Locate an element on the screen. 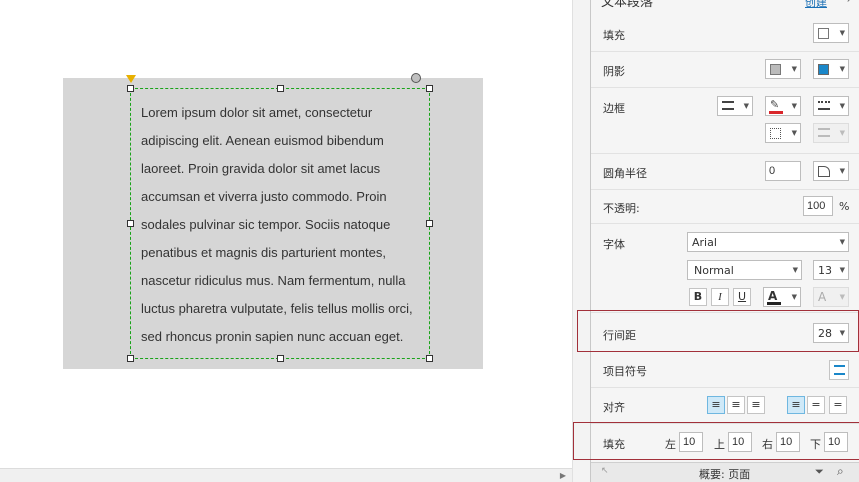 This screenshot has height=482, width=859. panel-header: 文本段落 创建 ↗ is located at coordinates (725, 8).